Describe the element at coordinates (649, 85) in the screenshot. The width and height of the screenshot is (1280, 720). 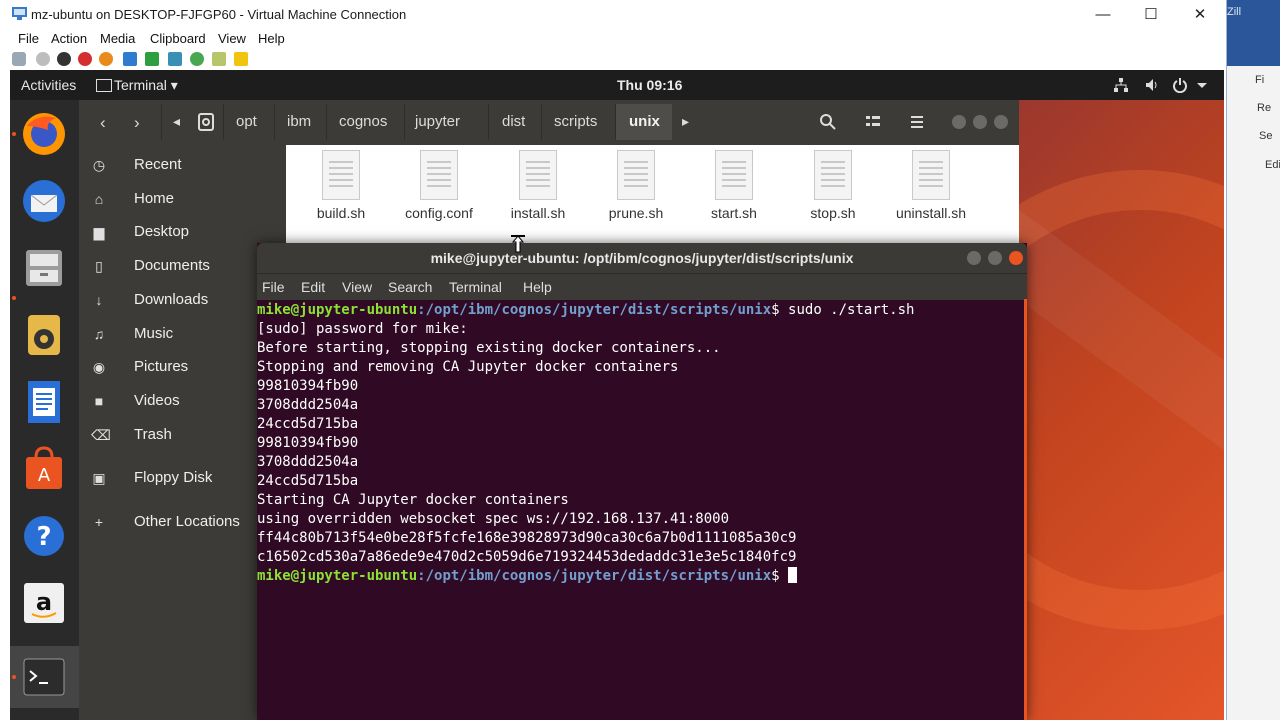
I see `clock: Thu 09:16` at that location.